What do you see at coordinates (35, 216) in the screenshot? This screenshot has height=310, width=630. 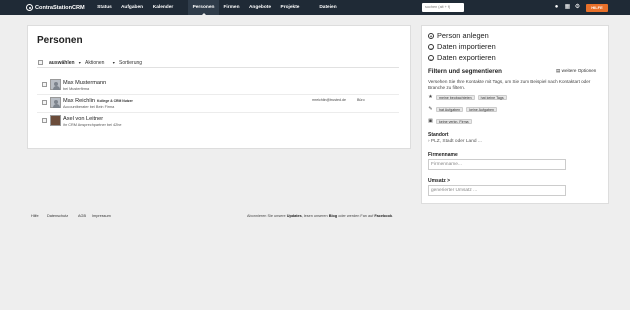 I see `footer-link-help: Hilfe` at bounding box center [35, 216].